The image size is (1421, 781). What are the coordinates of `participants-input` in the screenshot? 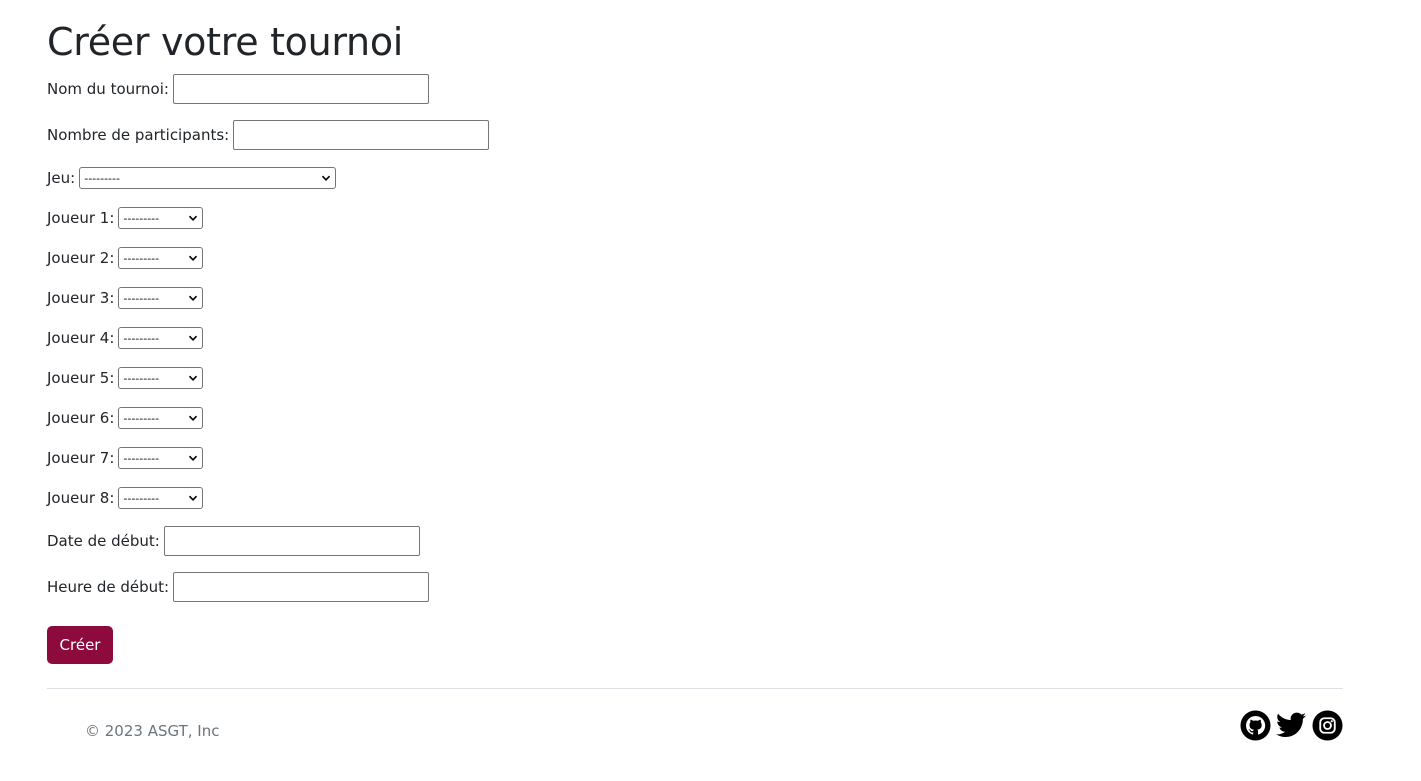 It's located at (361, 135).